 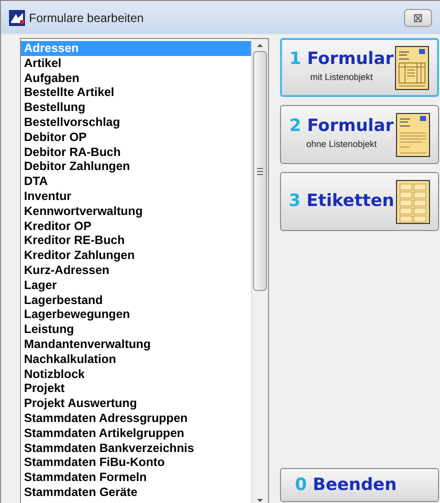 I want to click on list-item: Bestellte Artikel, so click(x=136, y=92).